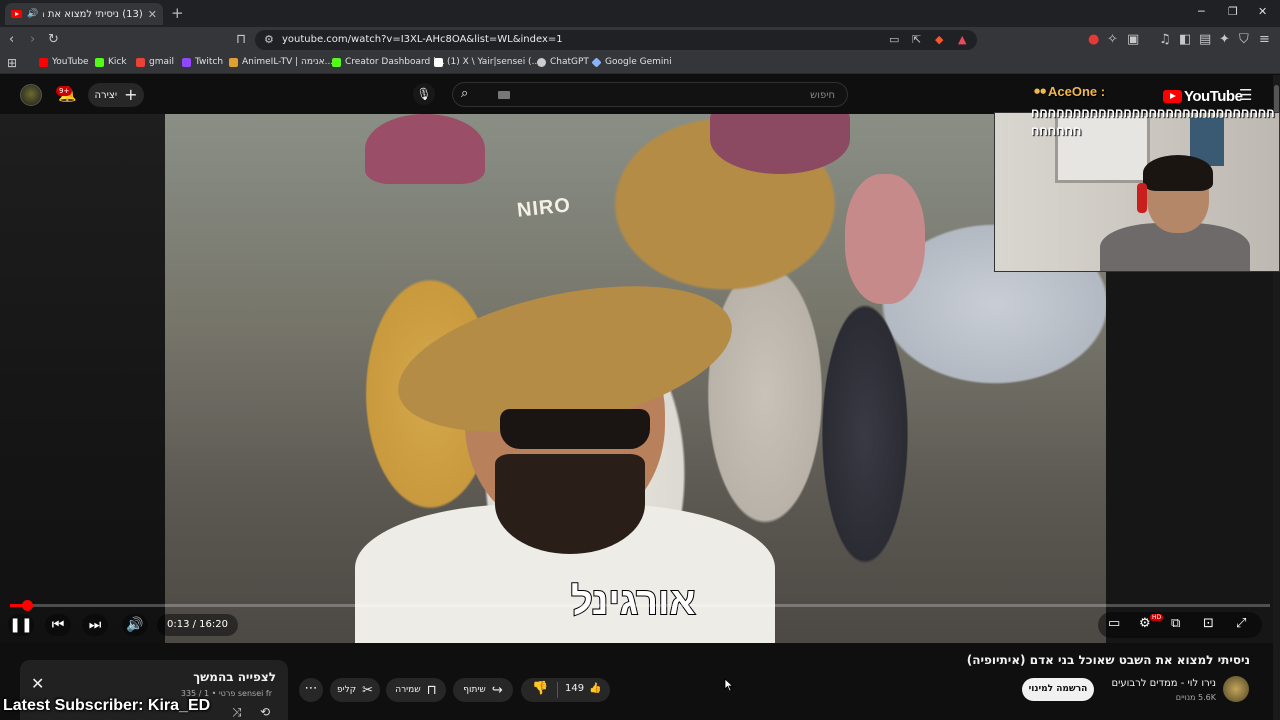  I want to click on bookmark-icon: ⊓, so click(241, 40).